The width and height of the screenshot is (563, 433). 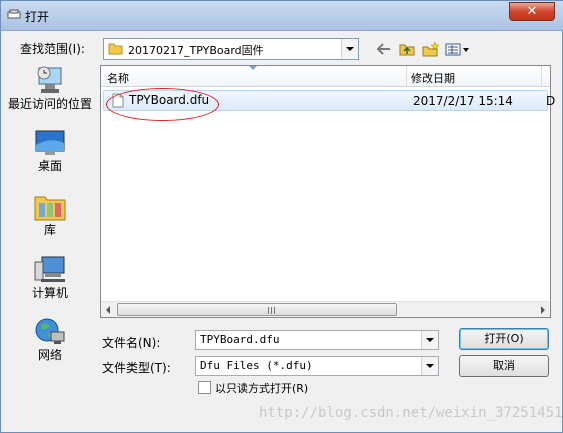 I want to click on column-header: 名称 修改日期, so click(x=325, y=76).